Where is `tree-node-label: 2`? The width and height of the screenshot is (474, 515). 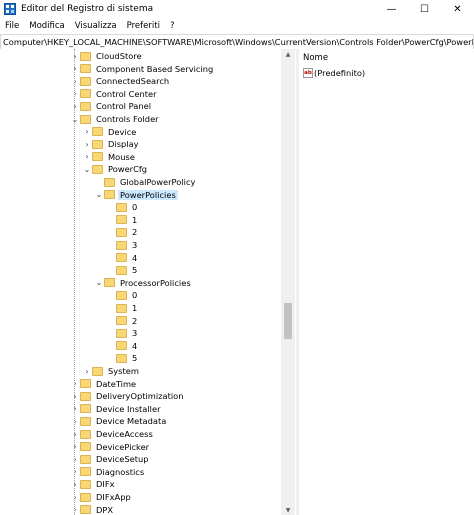 tree-node-label: 2 is located at coordinates (135, 320).